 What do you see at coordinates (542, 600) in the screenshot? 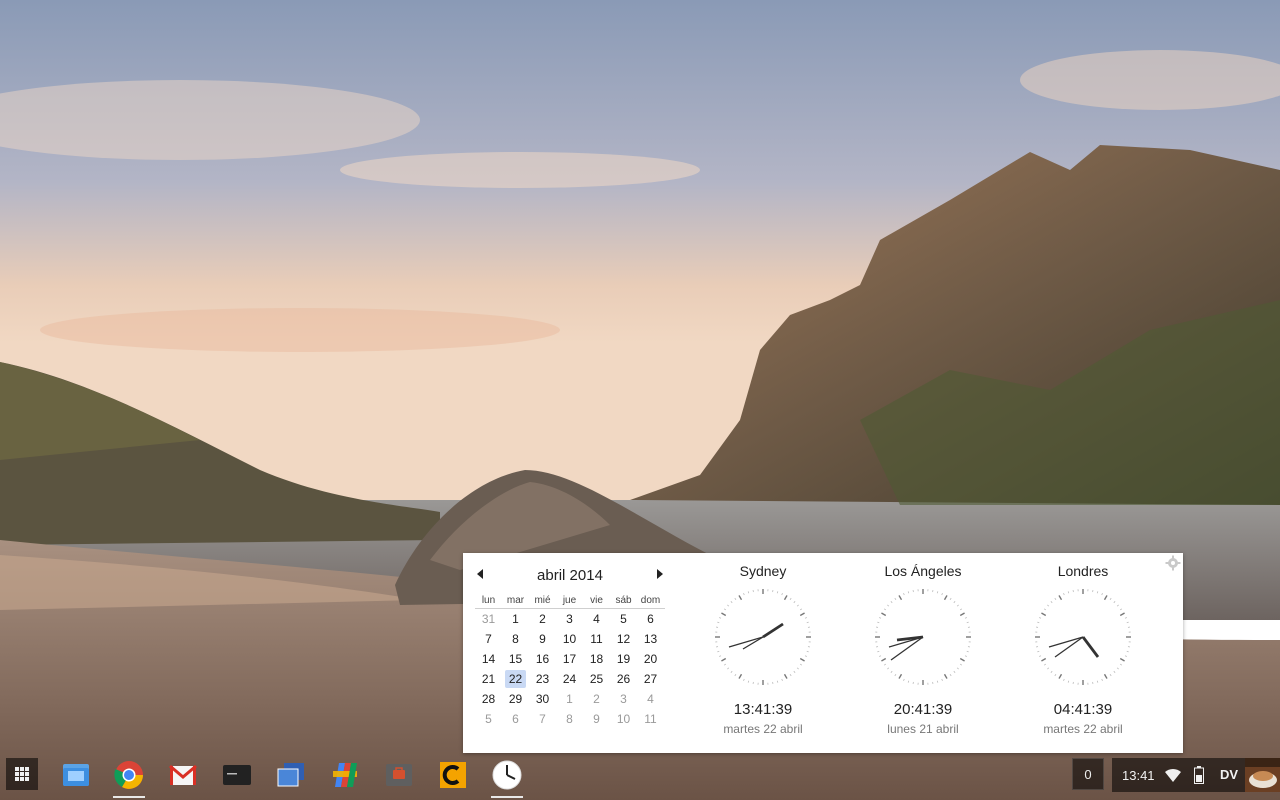
I see `weekday-label: mié` at bounding box center [542, 600].